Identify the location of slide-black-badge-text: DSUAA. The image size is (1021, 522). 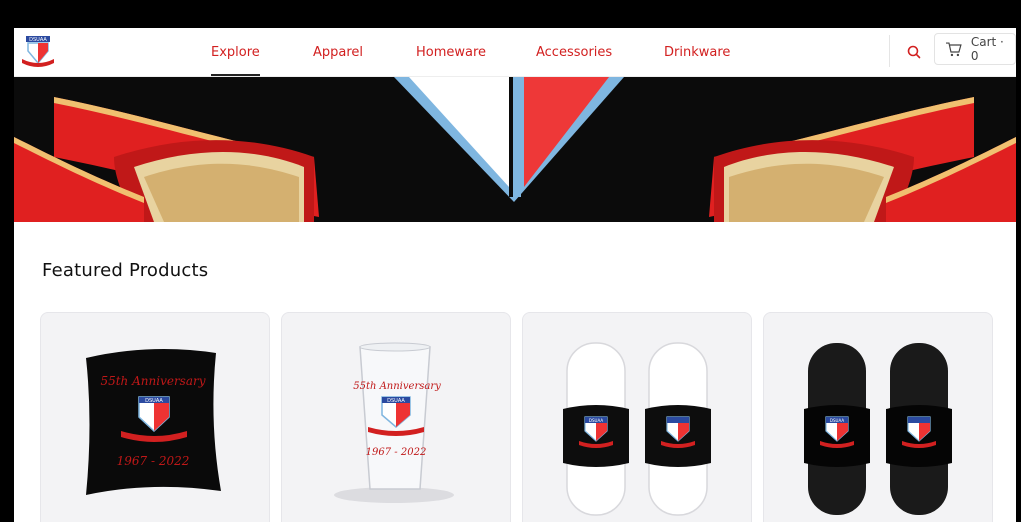
(837, 420).